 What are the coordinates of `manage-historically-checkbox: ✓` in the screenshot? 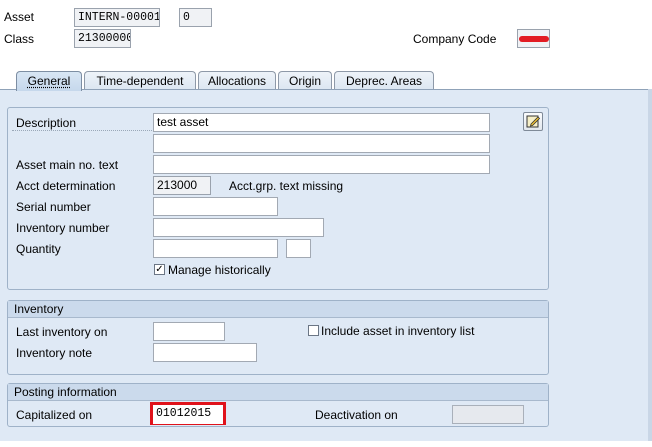 It's located at (159, 269).